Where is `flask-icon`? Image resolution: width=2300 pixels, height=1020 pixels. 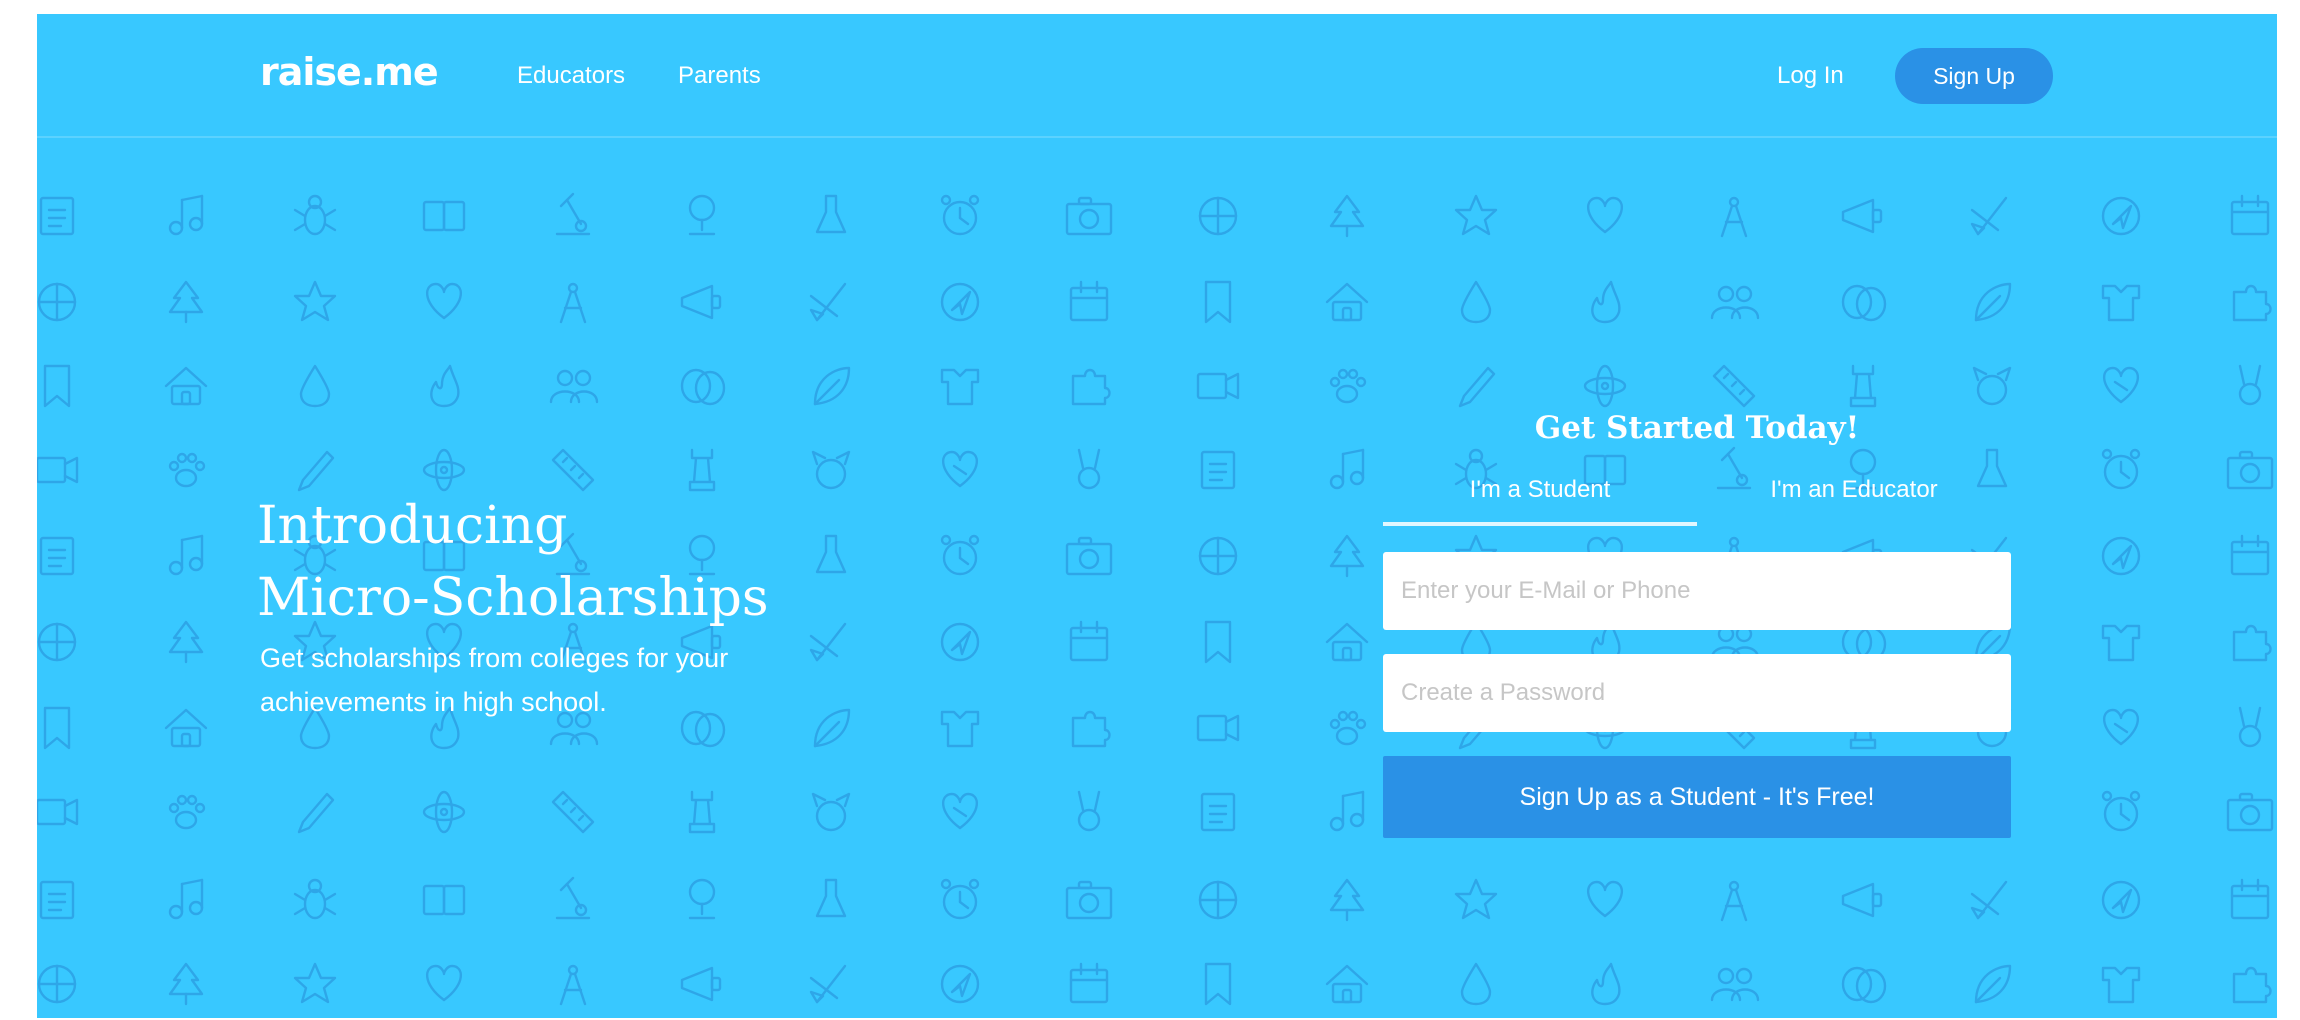 flask-icon is located at coordinates (831, 214).